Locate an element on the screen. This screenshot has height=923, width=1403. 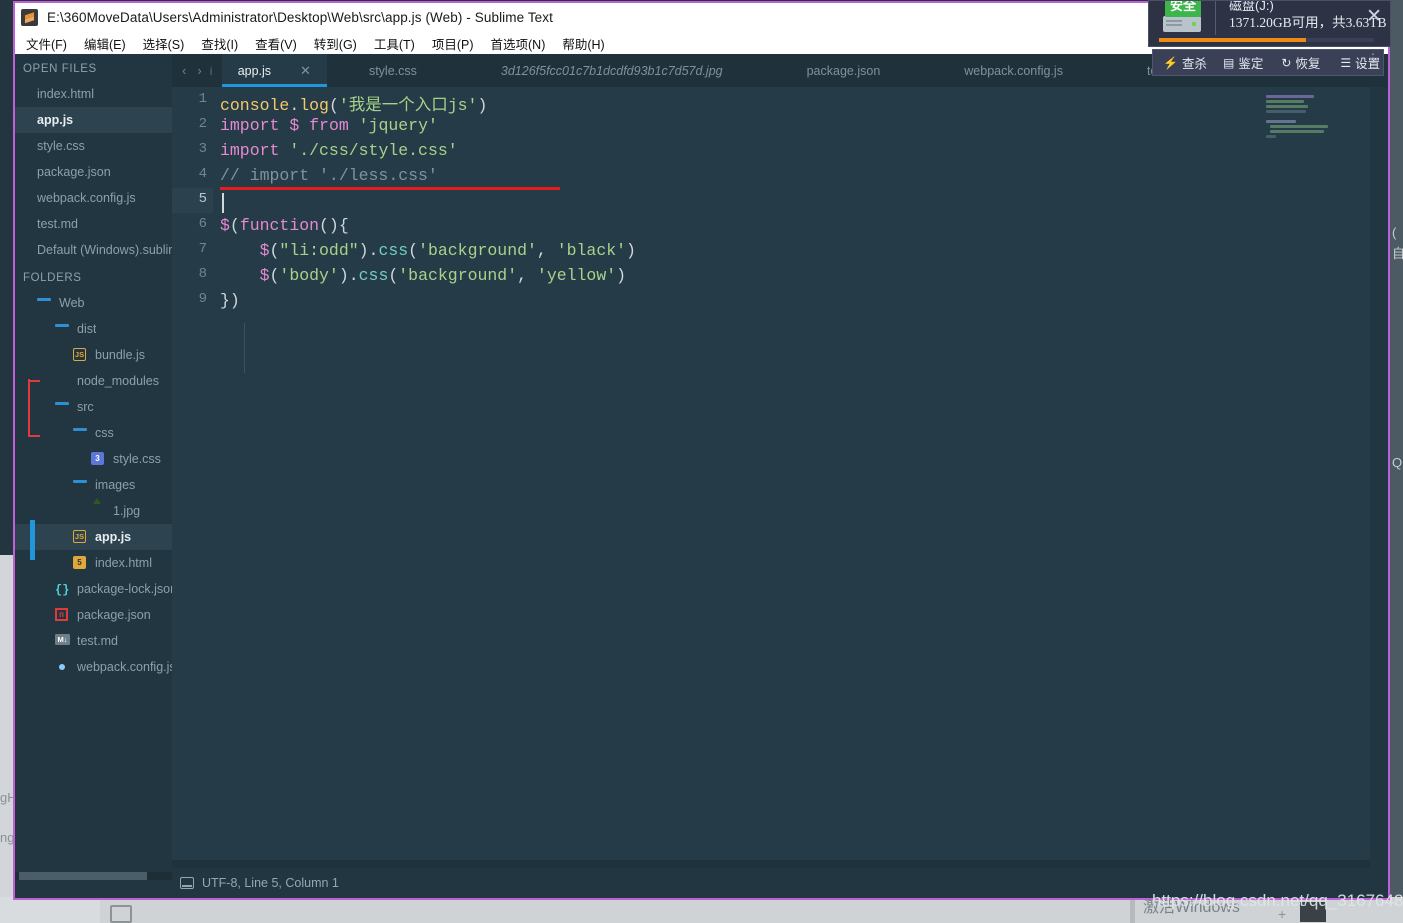
minimap is located at coordinates (1315, 477).